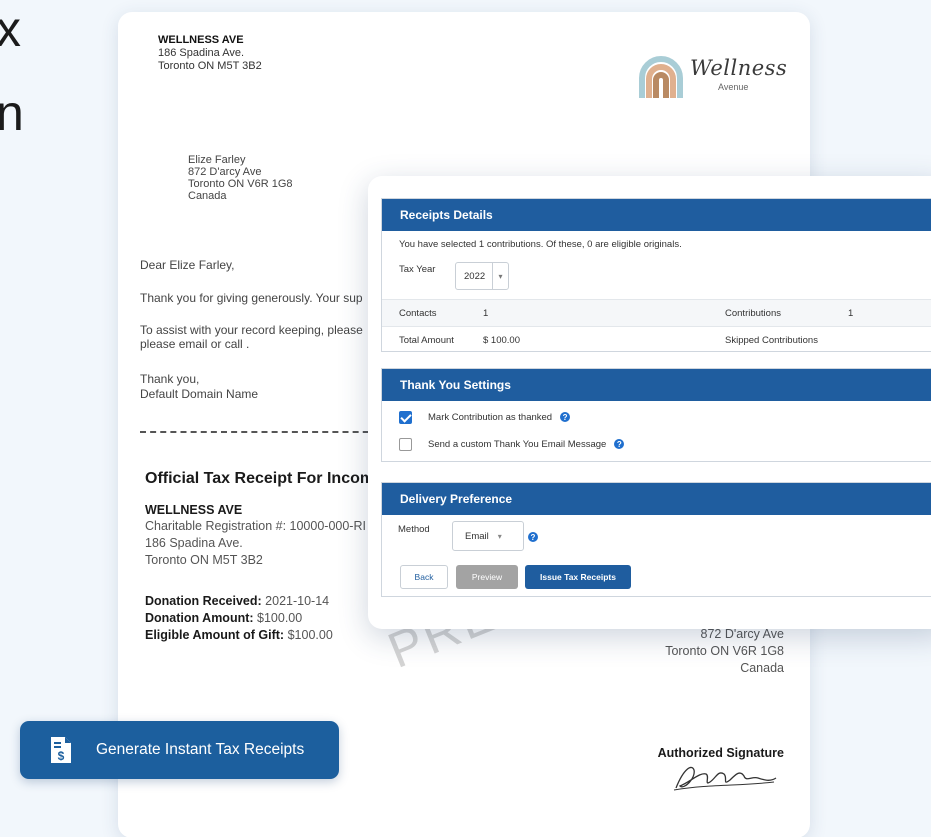 This screenshot has width=931, height=837. What do you see at coordinates (753, 313) in the screenshot?
I see `contributions-label: Contributions` at bounding box center [753, 313].